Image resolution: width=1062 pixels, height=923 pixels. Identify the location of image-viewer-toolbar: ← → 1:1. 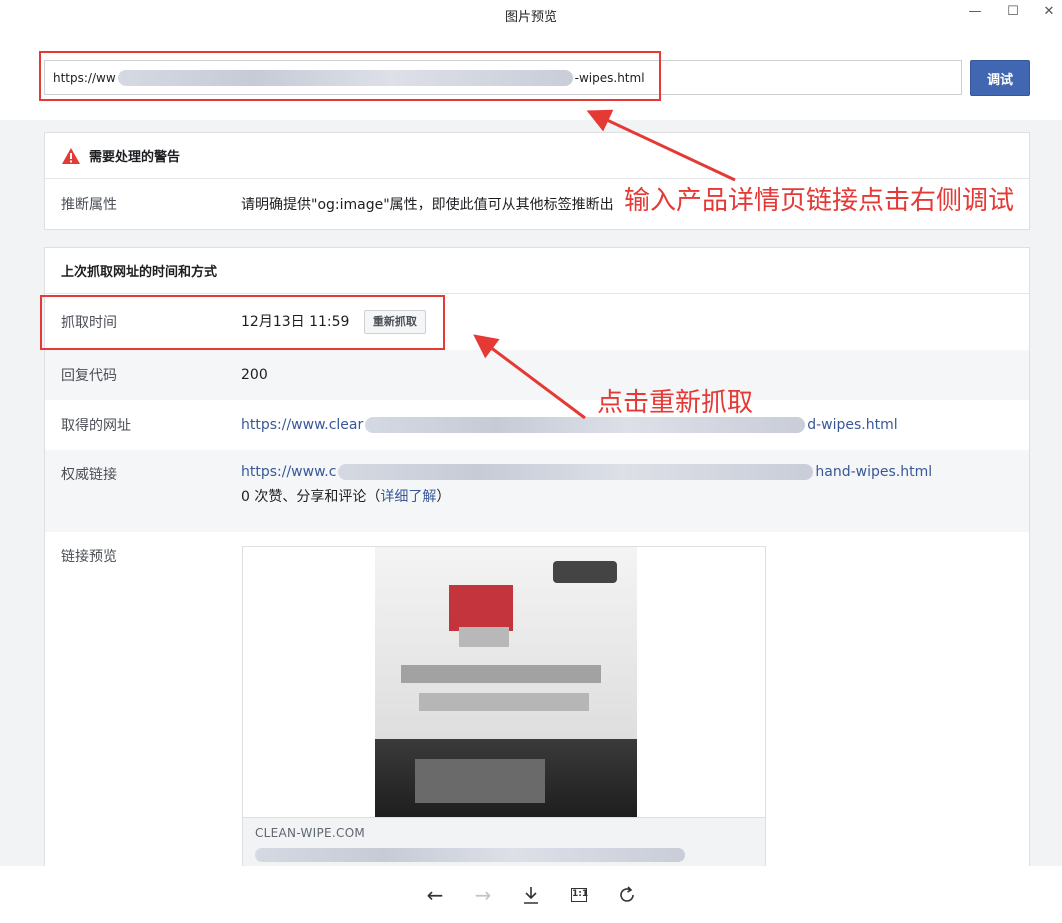
(531, 894).